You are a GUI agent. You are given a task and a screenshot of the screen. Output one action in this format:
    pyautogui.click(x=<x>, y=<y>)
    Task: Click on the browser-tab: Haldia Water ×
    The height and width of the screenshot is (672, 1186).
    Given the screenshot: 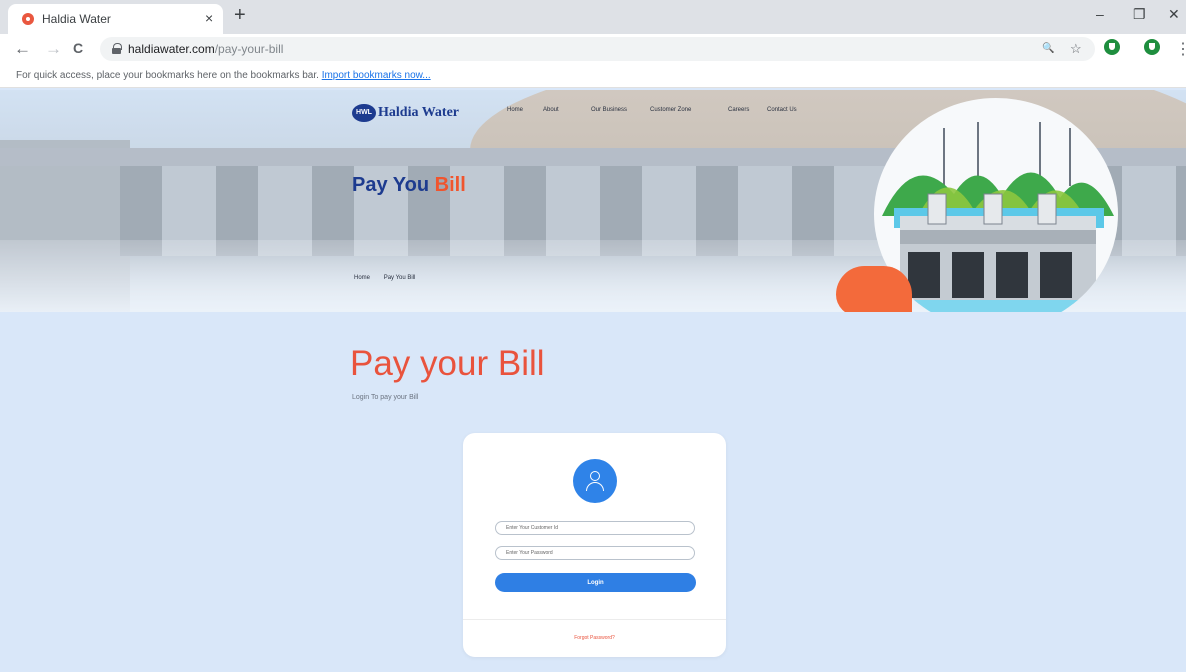 What is the action you would take?
    pyautogui.click(x=115, y=19)
    